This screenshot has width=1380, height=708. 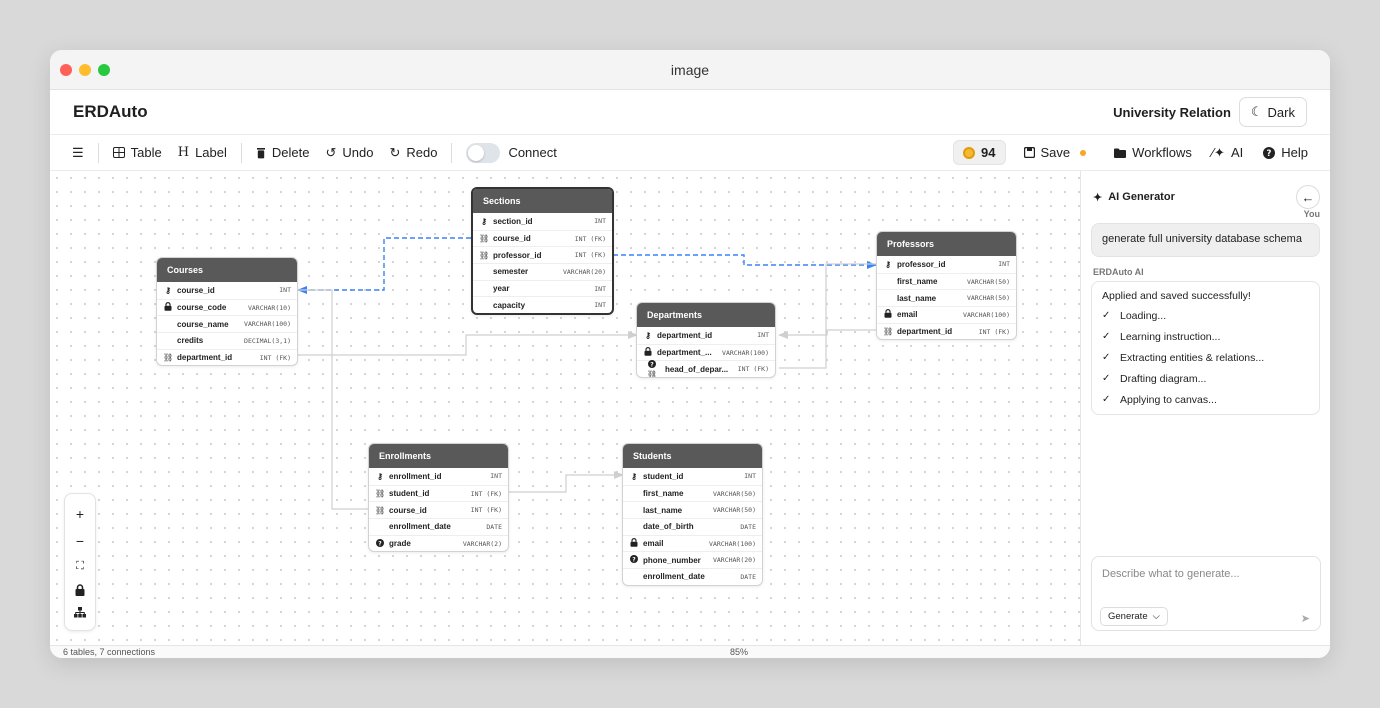 I want to click on zoom-in-icon: +, so click(x=80, y=514).